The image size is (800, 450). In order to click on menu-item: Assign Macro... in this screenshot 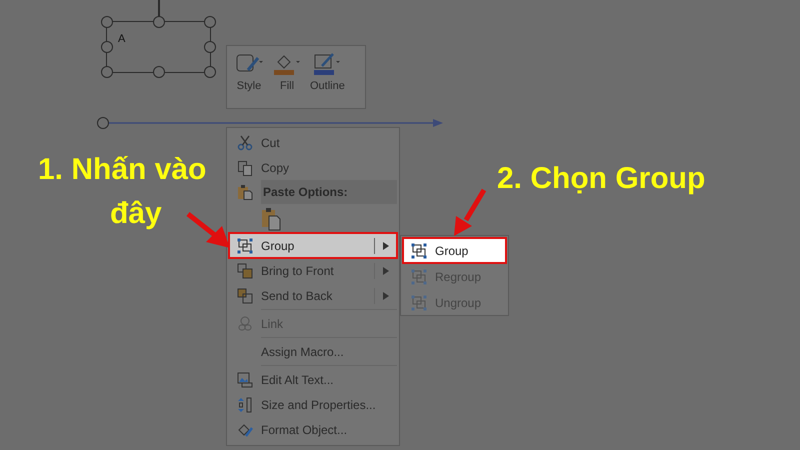, I will do `click(313, 351)`.